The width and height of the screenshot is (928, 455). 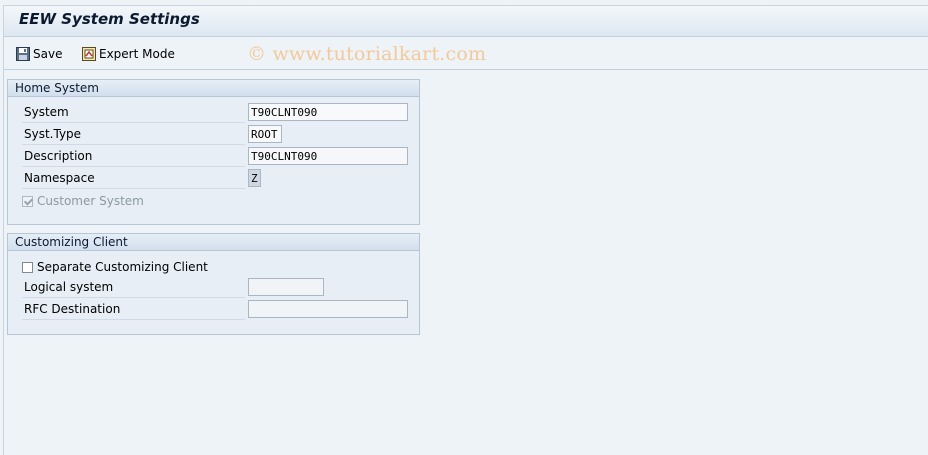 What do you see at coordinates (328, 112) in the screenshot?
I see `system-field: T90CLNT090` at bounding box center [328, 112].